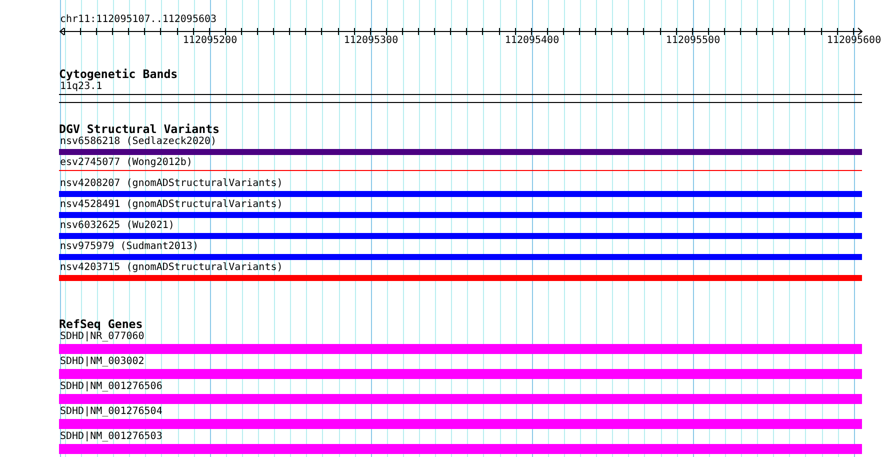 The height and width of the screenshot is (457, 890). What do you see at coordinates (210, 41) in the screenshot?
I see `tick-label: 112095200` at bounding box center [210, 41].